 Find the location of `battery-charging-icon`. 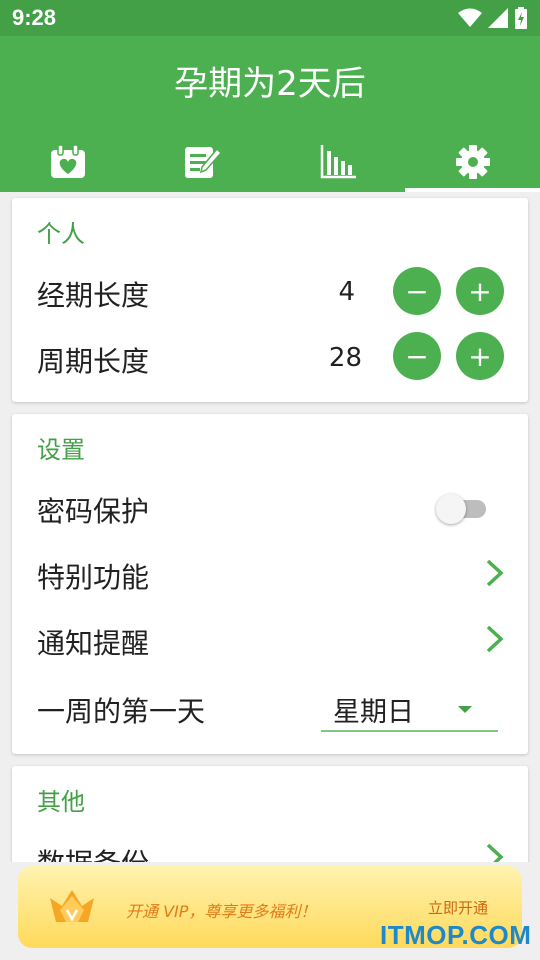

battery-charging-icon is located at coordinates (521, 18).